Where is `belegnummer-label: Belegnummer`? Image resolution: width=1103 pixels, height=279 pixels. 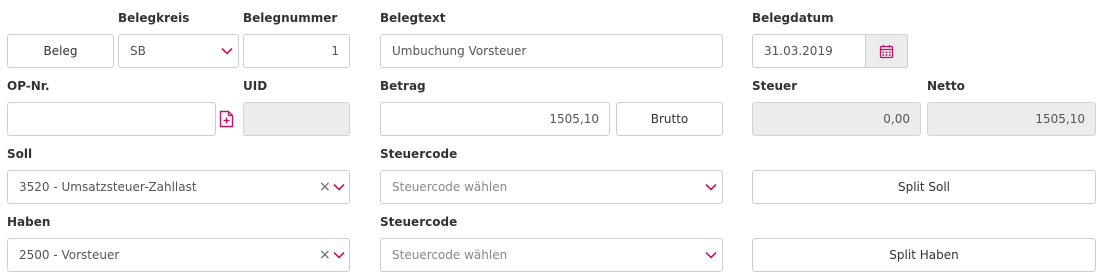
belegnummer-label: Belegnummer is located at coordinates (290, 18).